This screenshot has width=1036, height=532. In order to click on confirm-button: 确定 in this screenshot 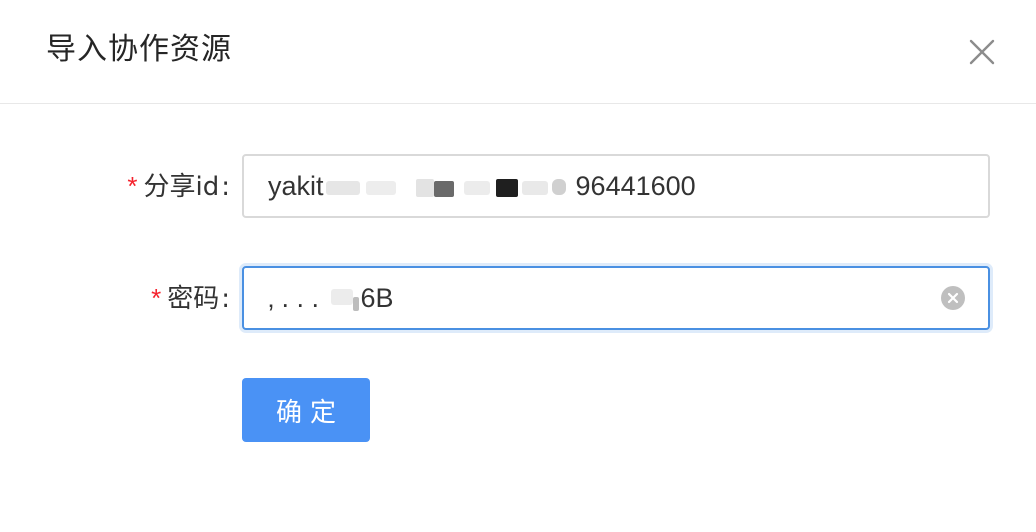, I will do `click(306, 410)`.